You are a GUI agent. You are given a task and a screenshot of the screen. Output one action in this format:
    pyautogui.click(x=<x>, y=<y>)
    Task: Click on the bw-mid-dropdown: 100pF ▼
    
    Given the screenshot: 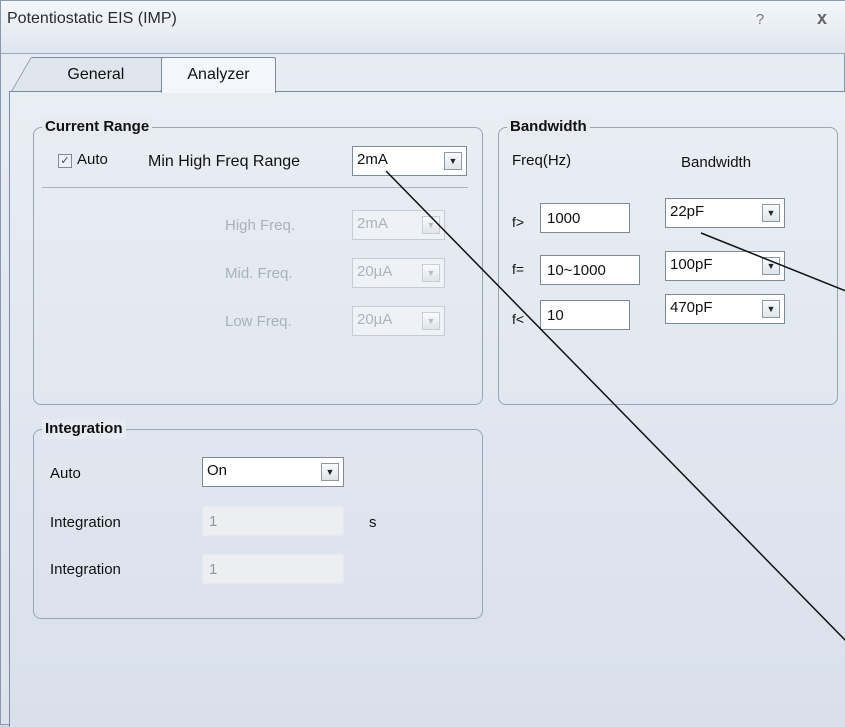 What is the action you would take?
    pyautogui.click(x=725, y=266)
    